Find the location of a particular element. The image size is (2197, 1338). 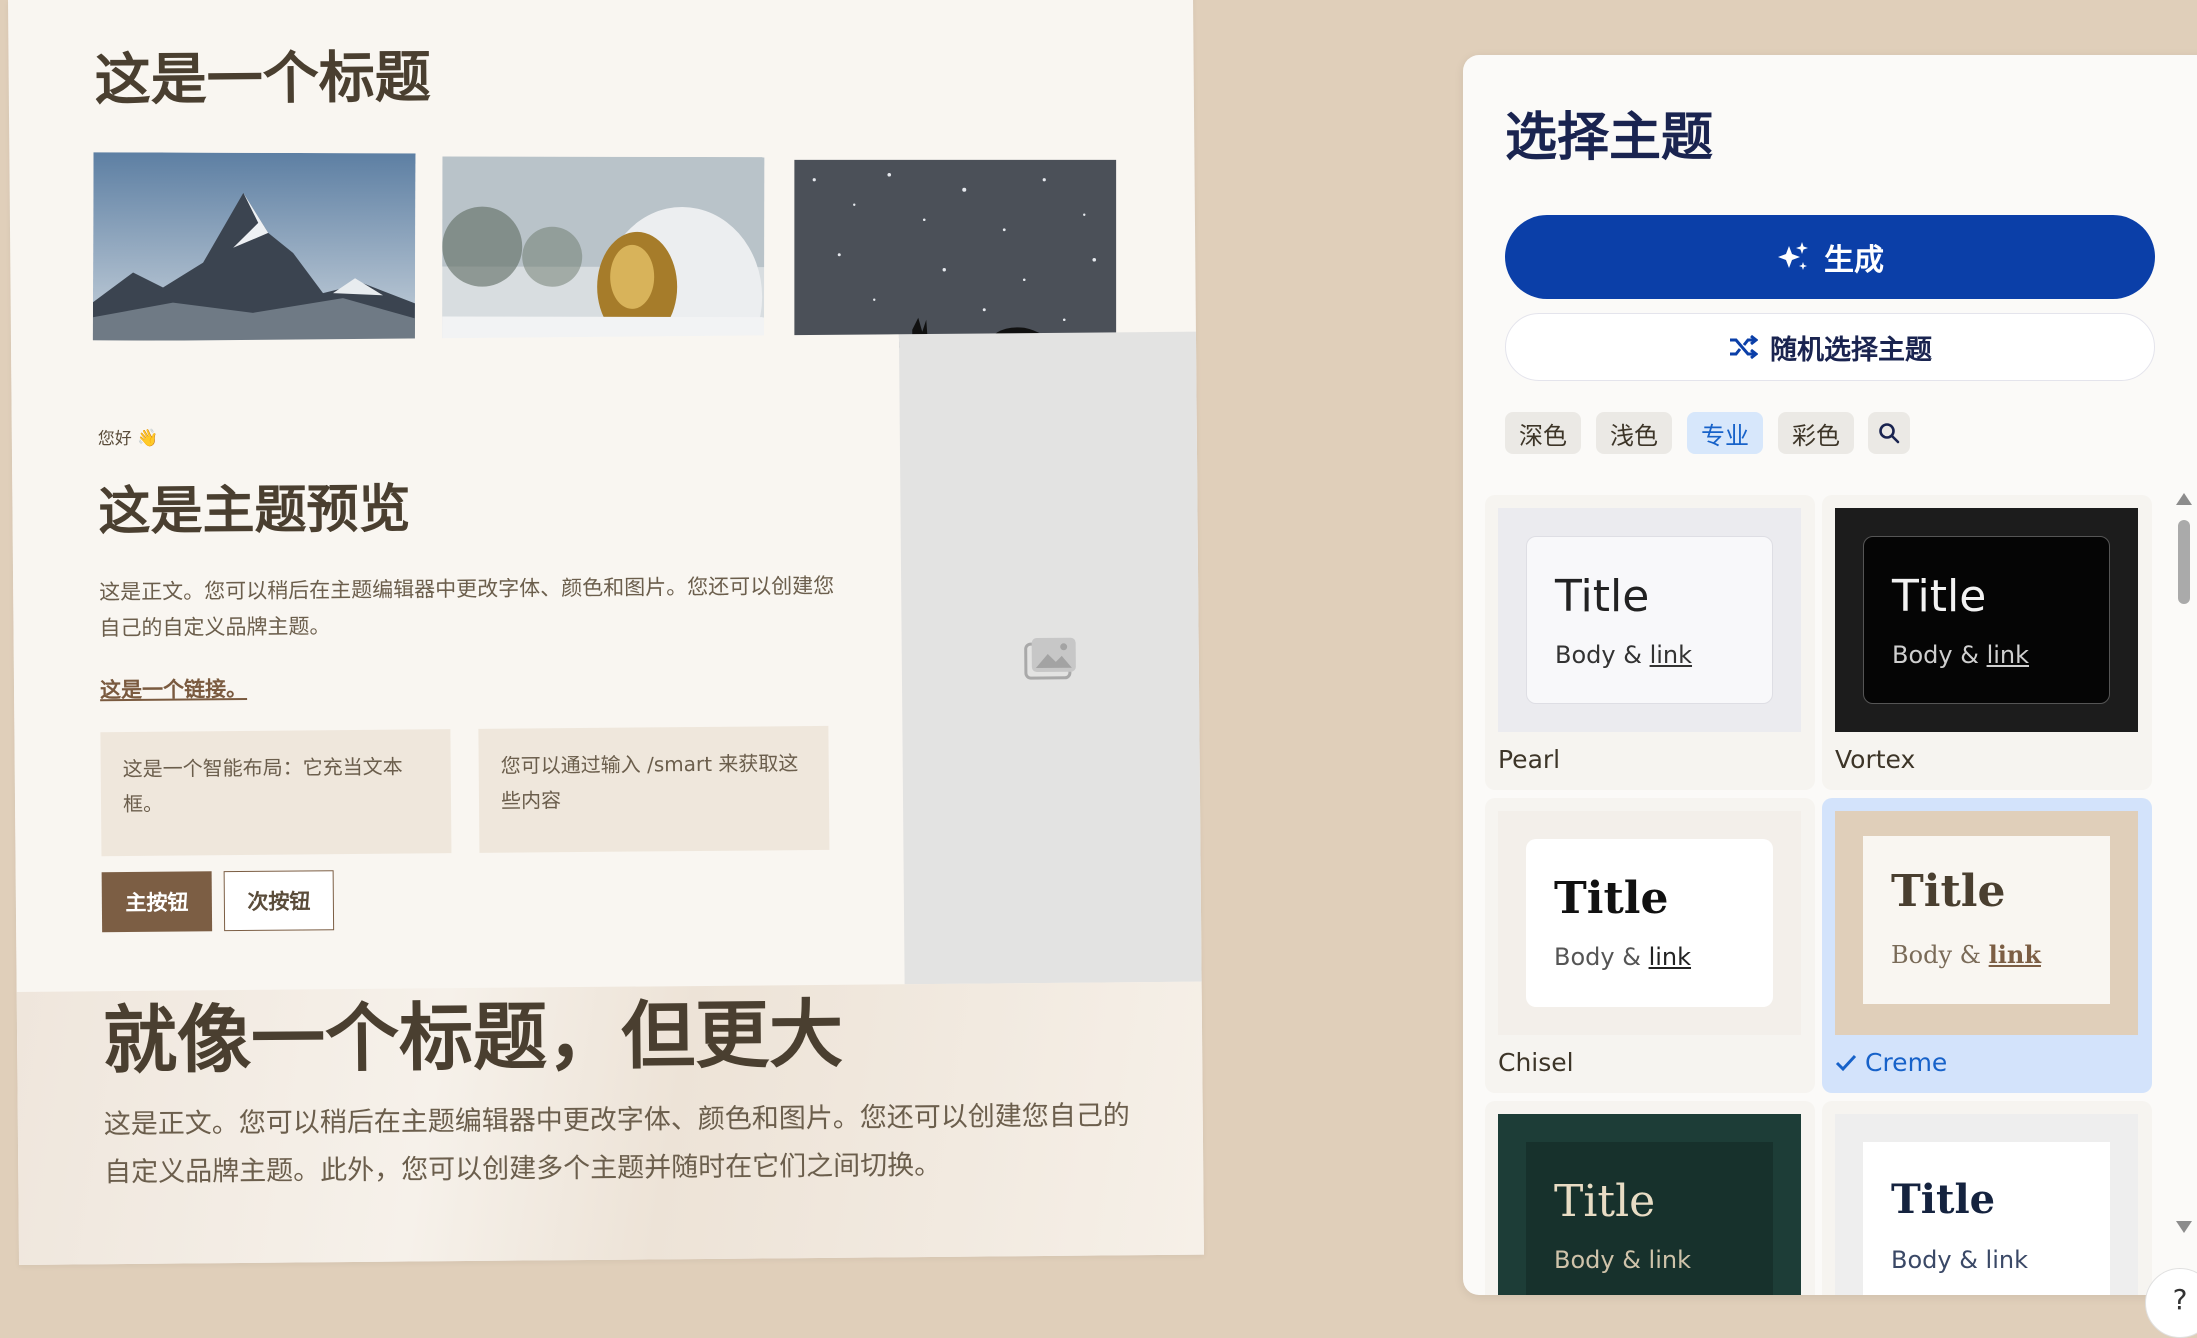

generate-label: 生成 is located at coordinates (1854, 260).